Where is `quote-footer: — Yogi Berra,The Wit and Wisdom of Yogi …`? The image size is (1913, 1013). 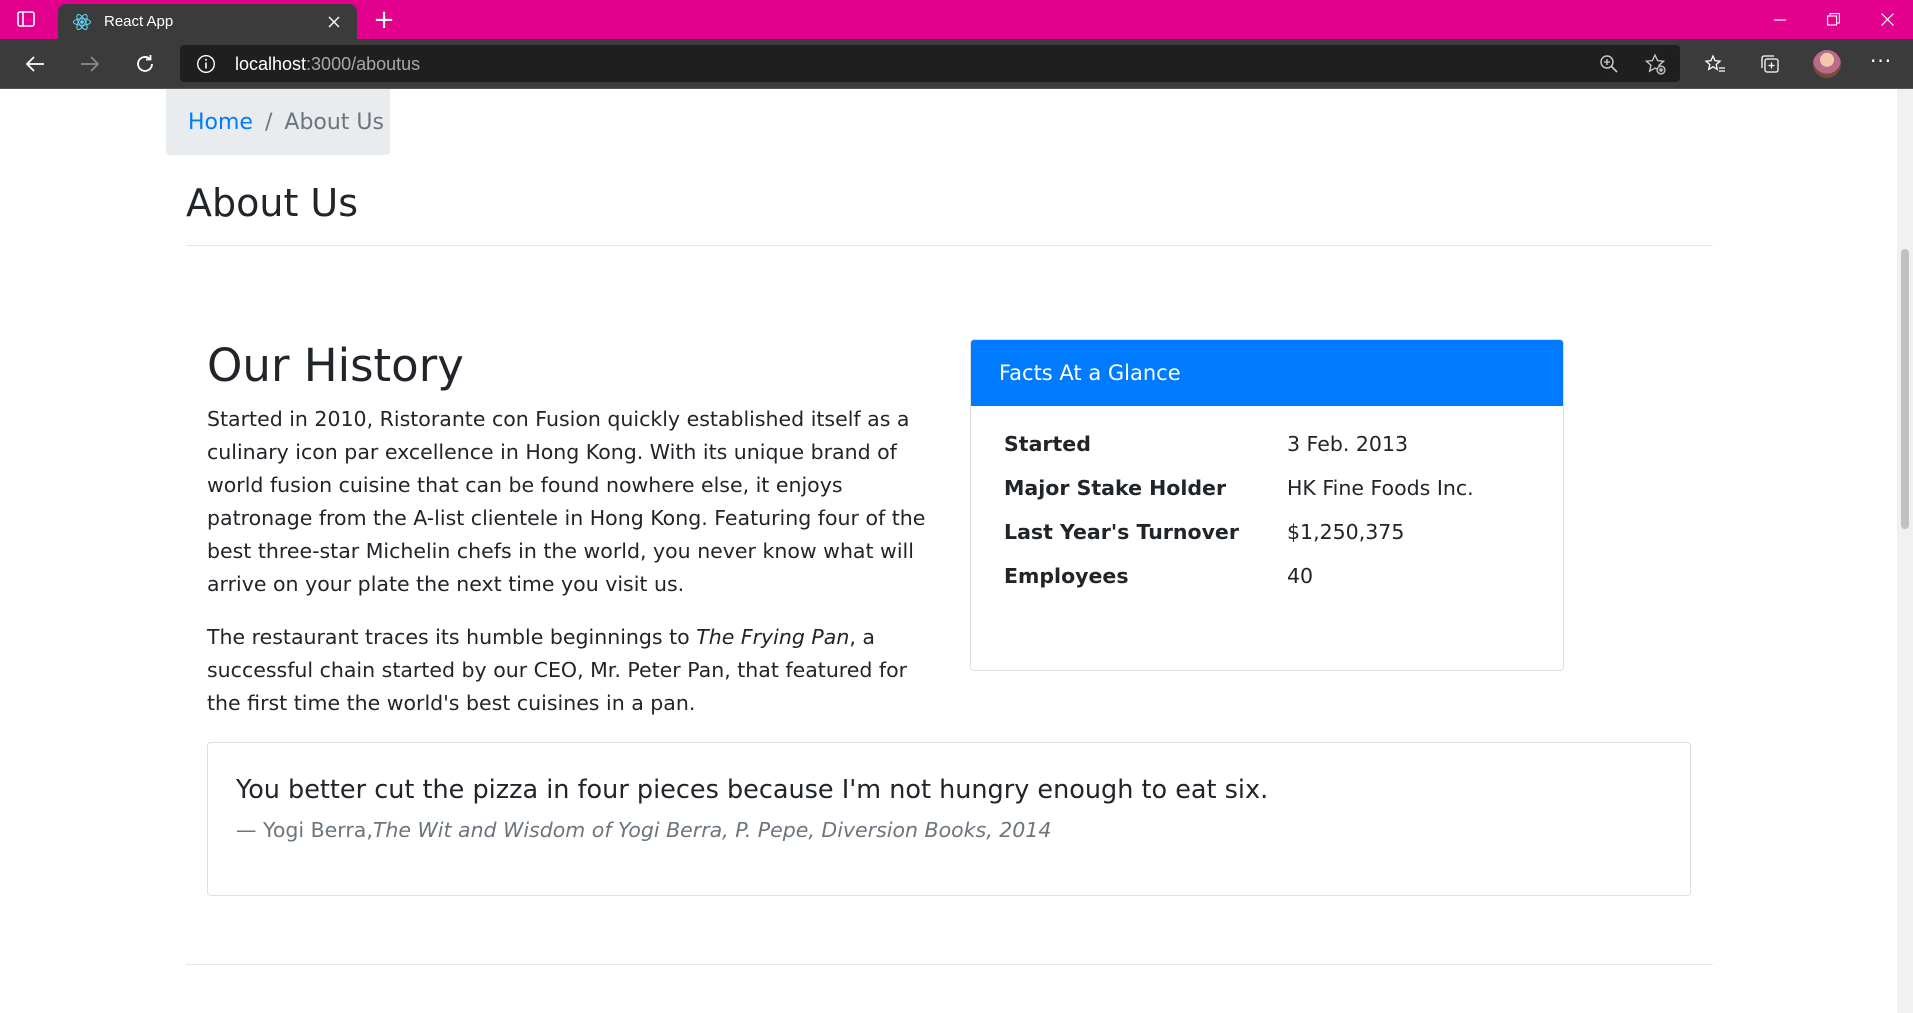
quote-footer: — Yogi Berra,The Wit and Wisdom of Yogi … is located at coordinates (643, 830).